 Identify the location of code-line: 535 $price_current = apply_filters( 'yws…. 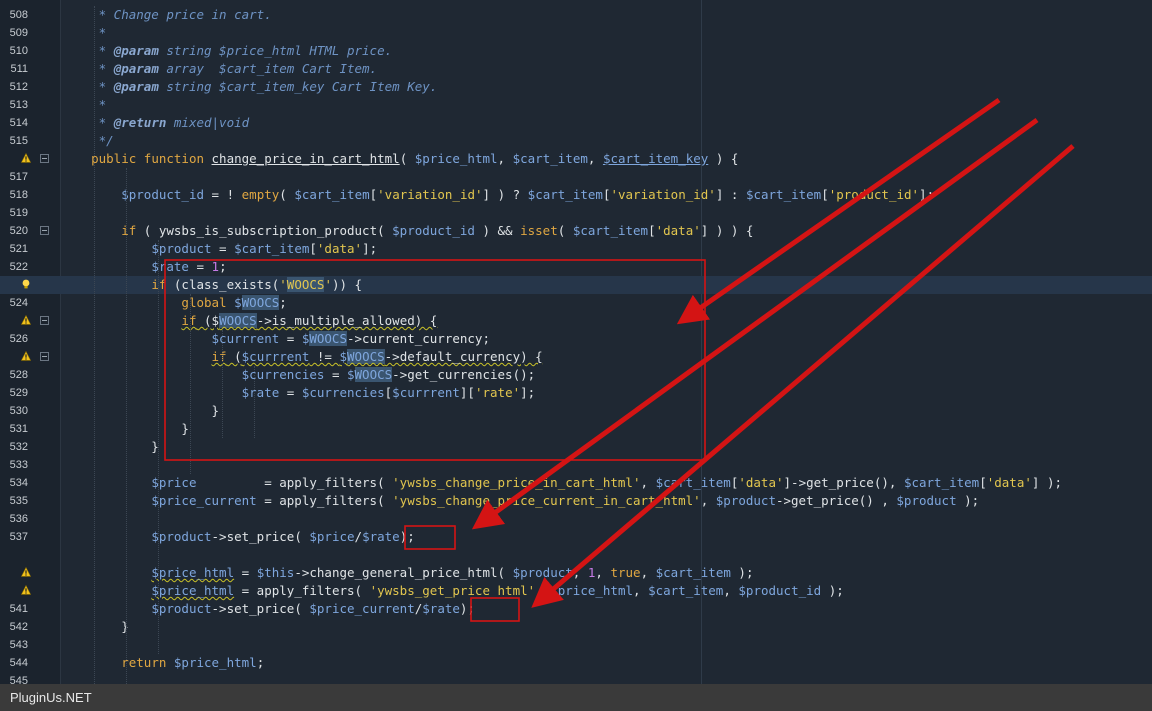
(576, 501).